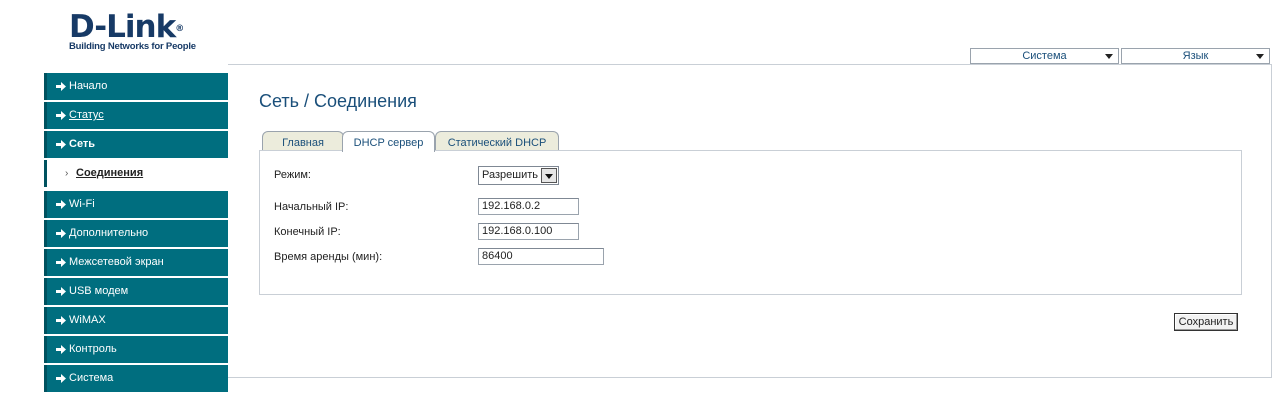  Describe the element at coordinates (541, 256) in the screenshot. I see `lease-time-input: 86400` at that location.